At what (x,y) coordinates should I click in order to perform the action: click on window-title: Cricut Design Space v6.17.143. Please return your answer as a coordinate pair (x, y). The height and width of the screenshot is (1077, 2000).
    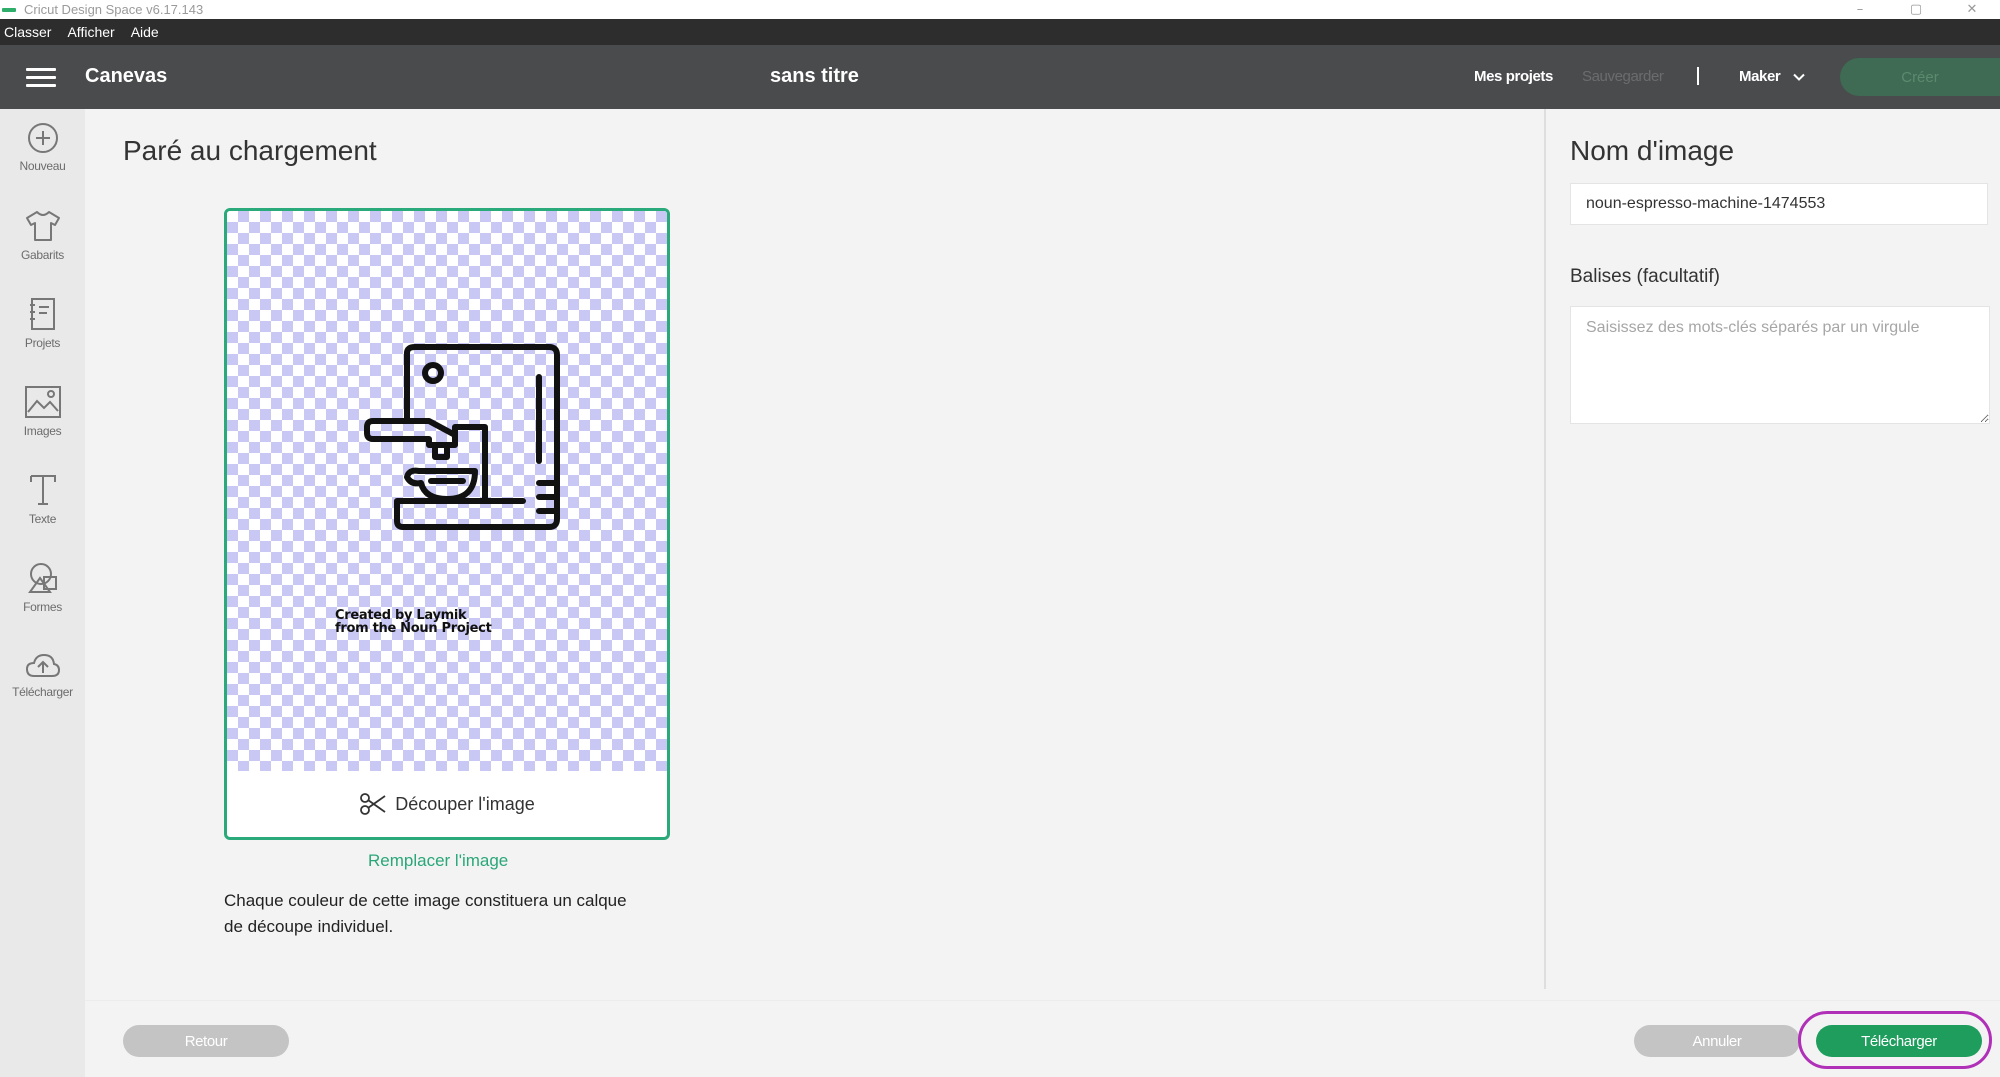
    Looking at the image, I should click on (114, 9).